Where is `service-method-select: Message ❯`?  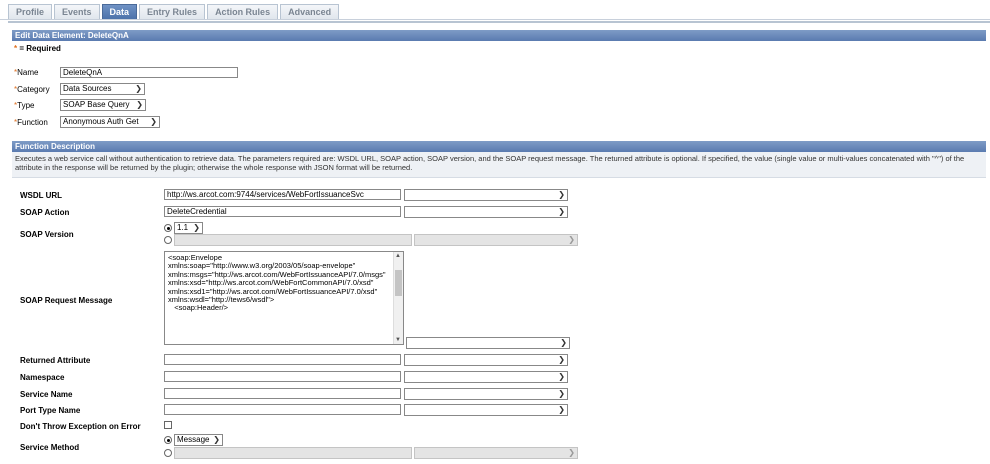
service-method-select: Message ❯ is located at coordinates (198, 440).